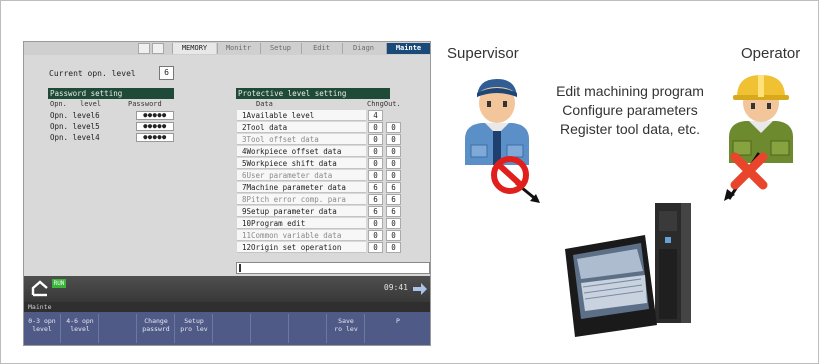 Image resolution: width=819 pixels, height=364 pixels. I want to click on softkey: 0-3 opn level, so click(42, 328).